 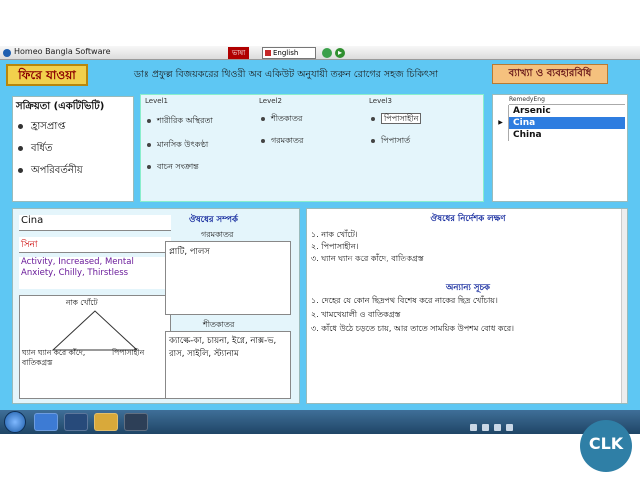 I want to click on triangle-left-label: ঘ্যান ঘ্যান করে কাঁদে, বাতিকগ্রস্ত, so click(x=54, y=357).